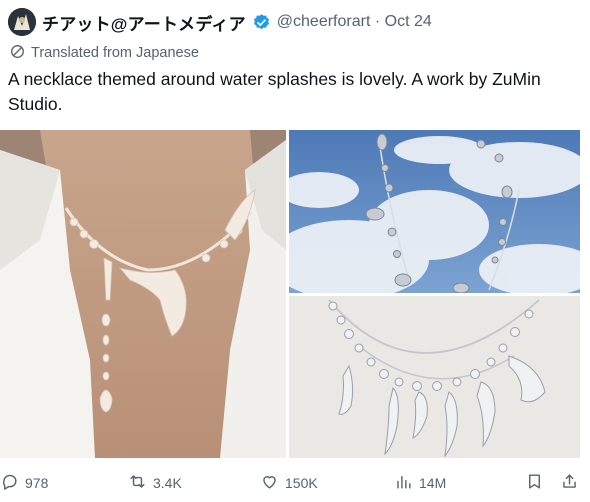 The image size is (590, 502). I want to click on translate-icon, so click(17, 53).